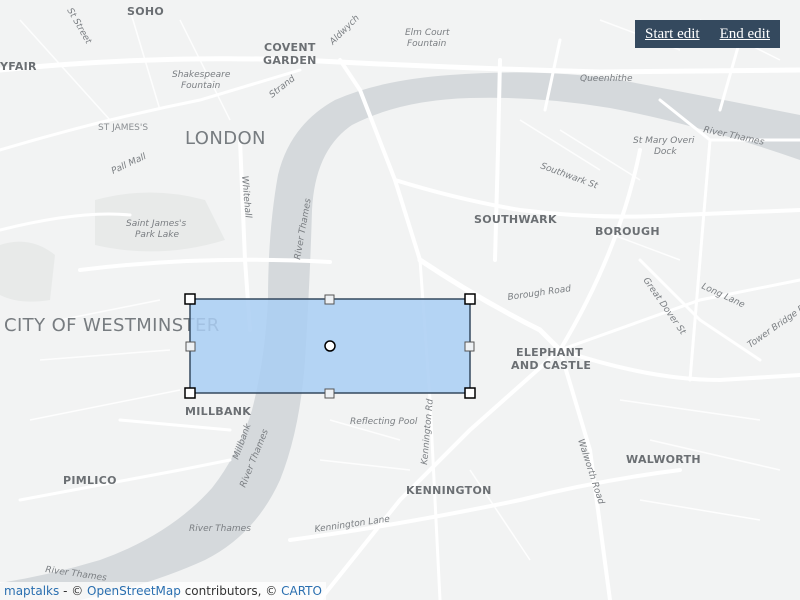  I want to click on corner-handle-bottom-right, so click(470, 393).